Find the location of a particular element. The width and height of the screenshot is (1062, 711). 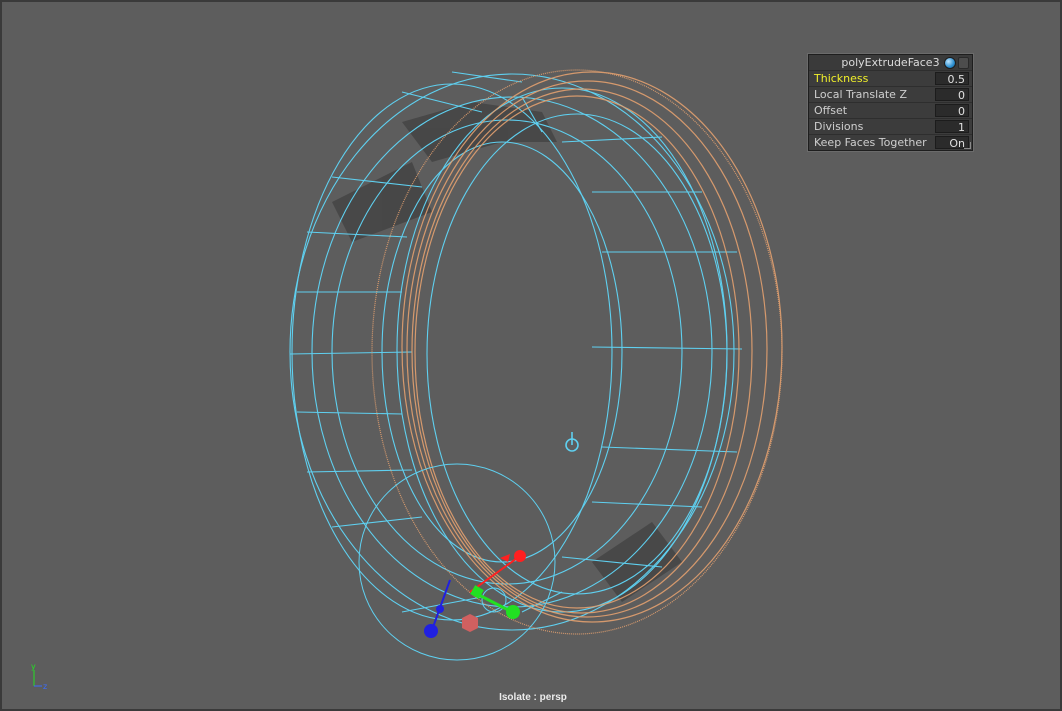

hud-title: polyExtrudeFace3 is located at coordinates (890, 62).